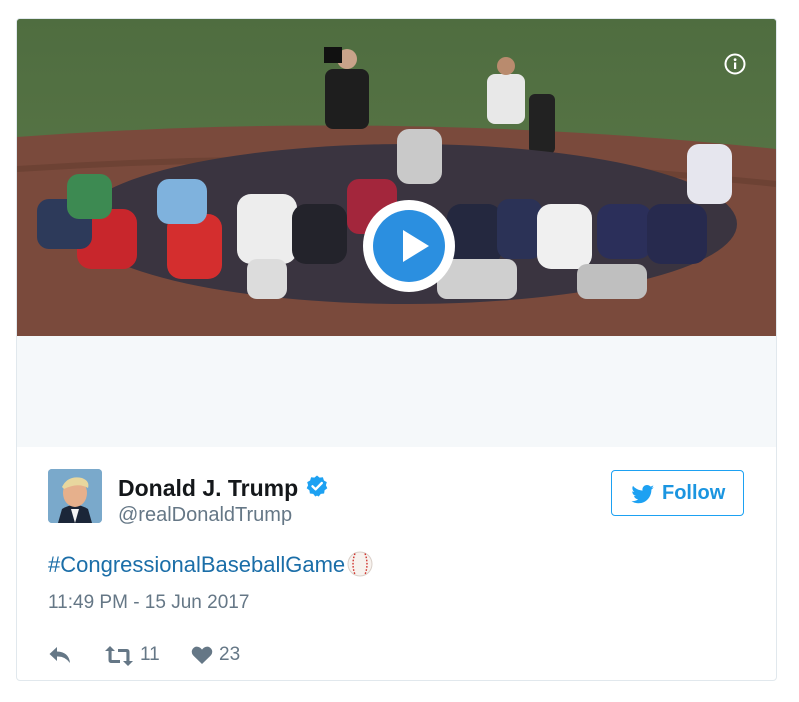  I want to click on baseball-emoji-icon, so click(360, 564).